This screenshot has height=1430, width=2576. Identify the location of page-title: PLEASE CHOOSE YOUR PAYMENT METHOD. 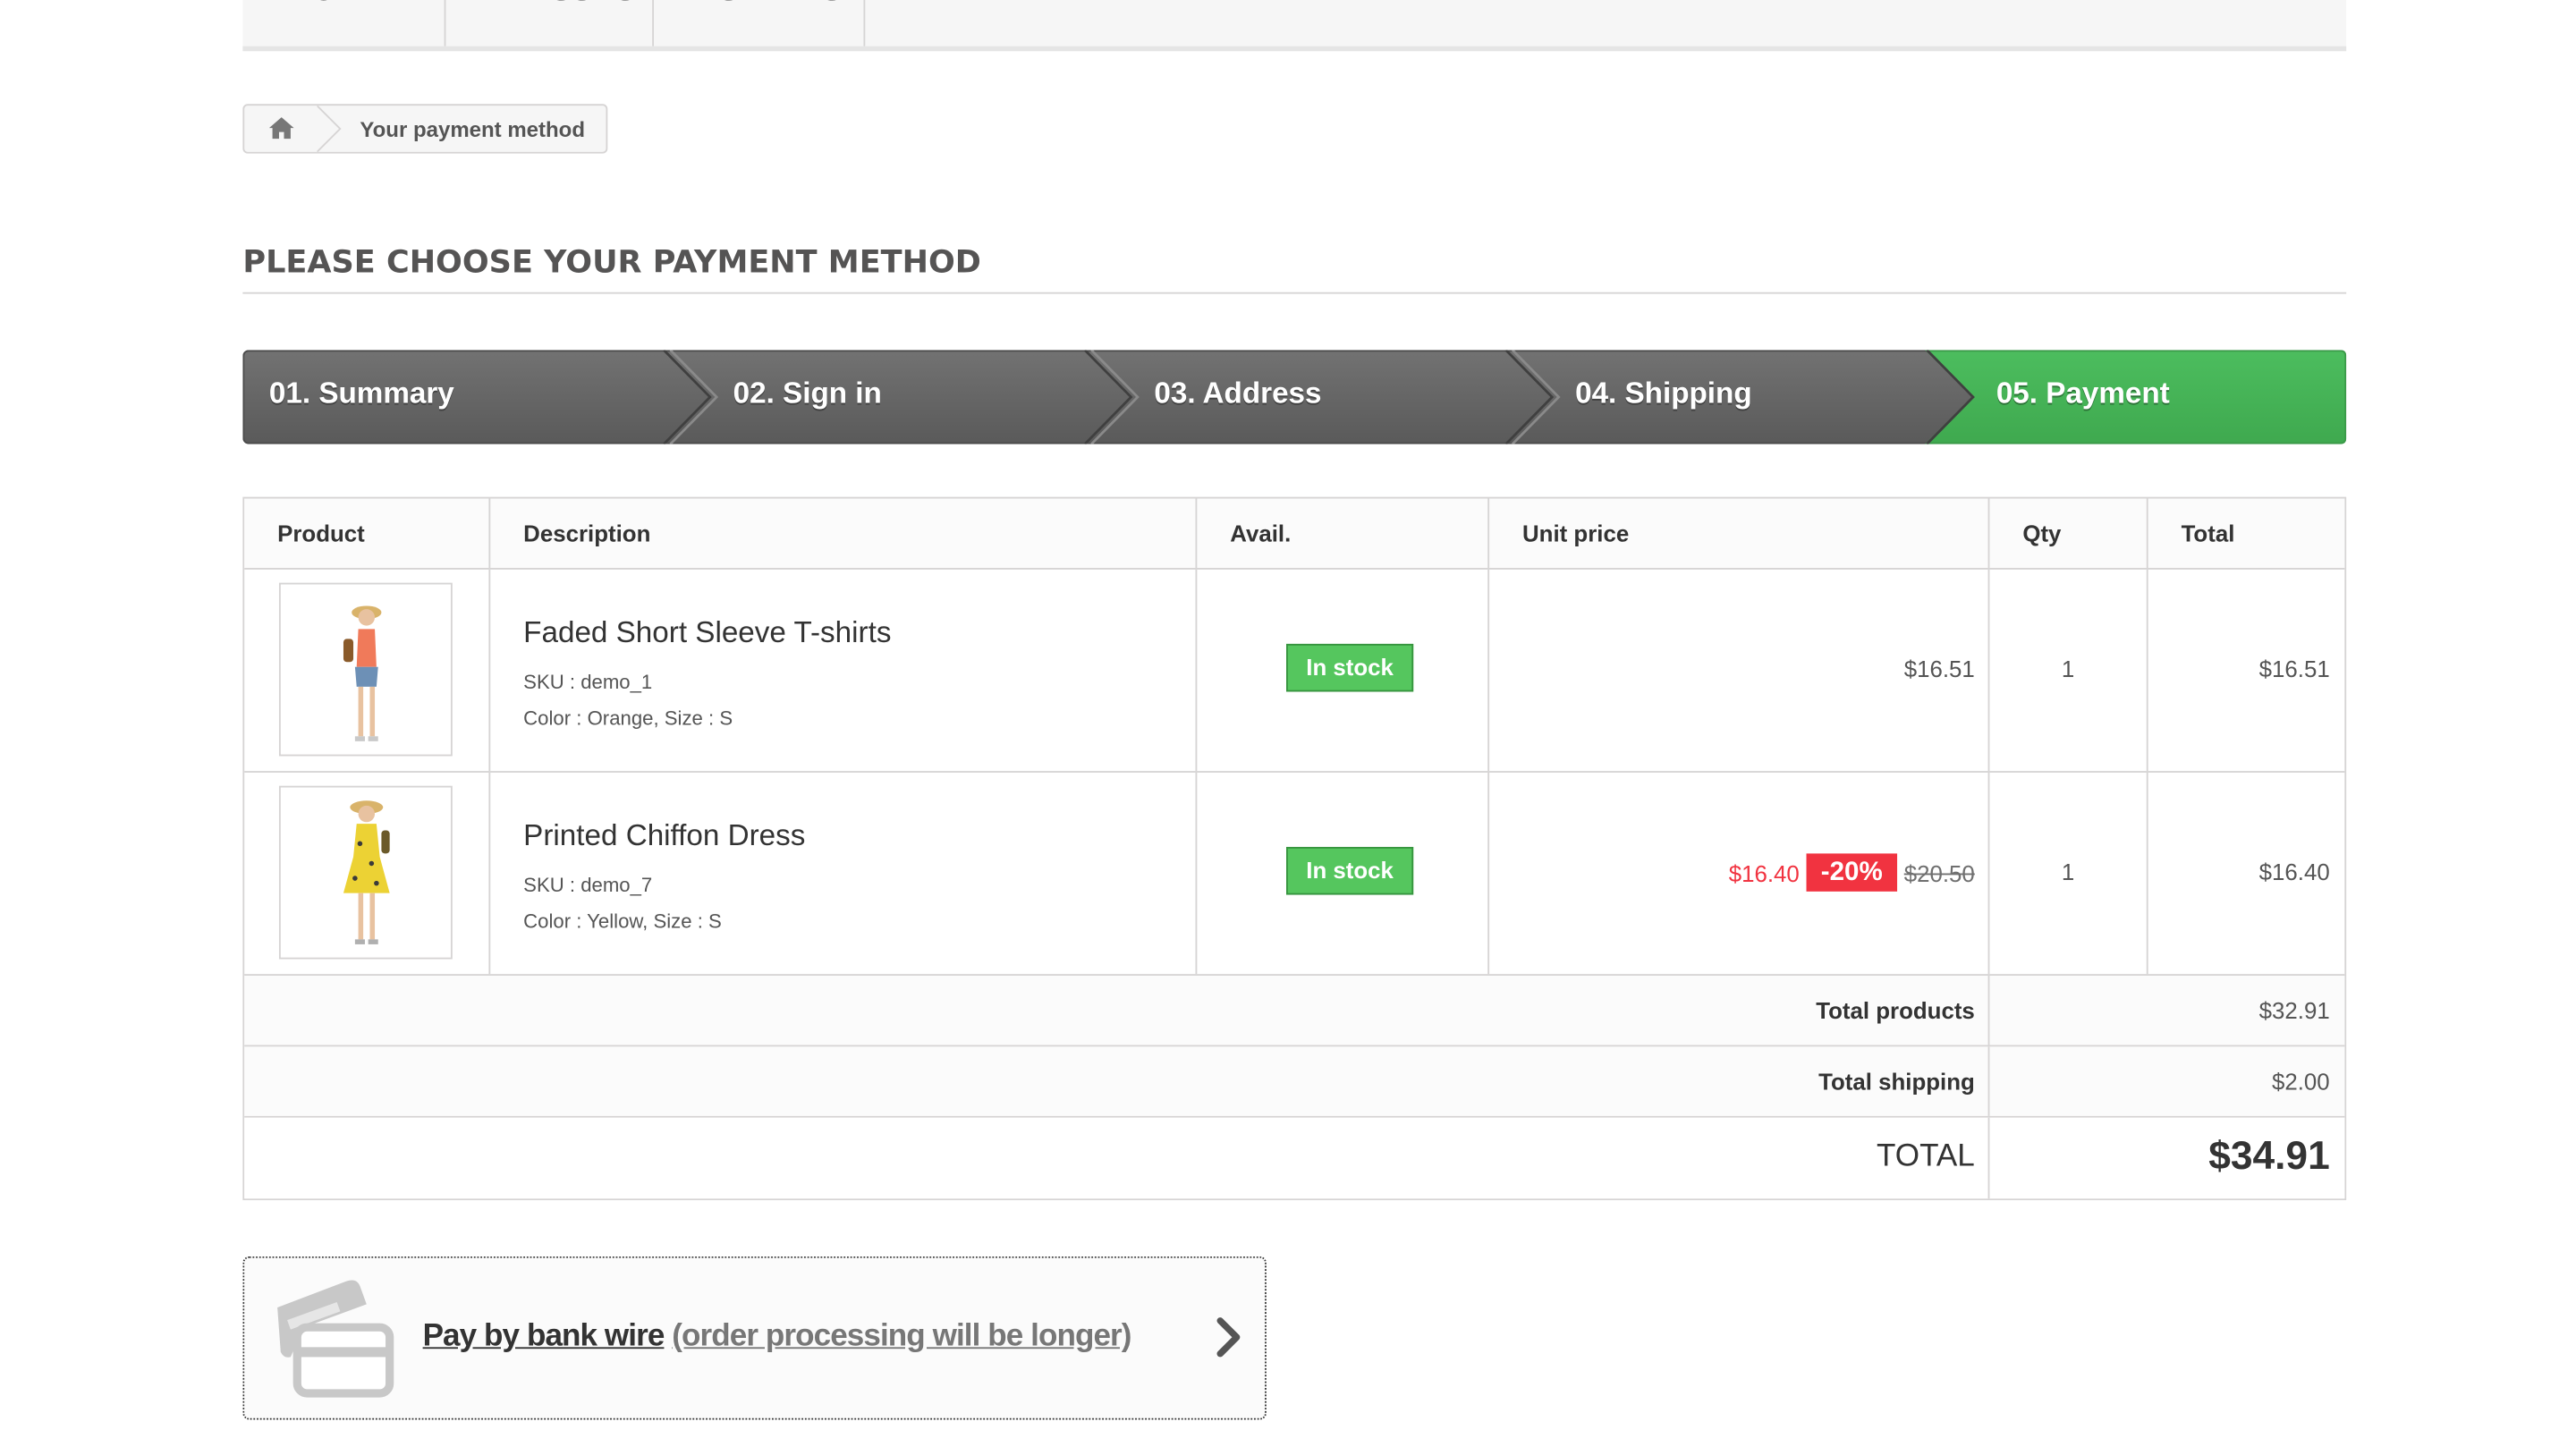
(611, 262).